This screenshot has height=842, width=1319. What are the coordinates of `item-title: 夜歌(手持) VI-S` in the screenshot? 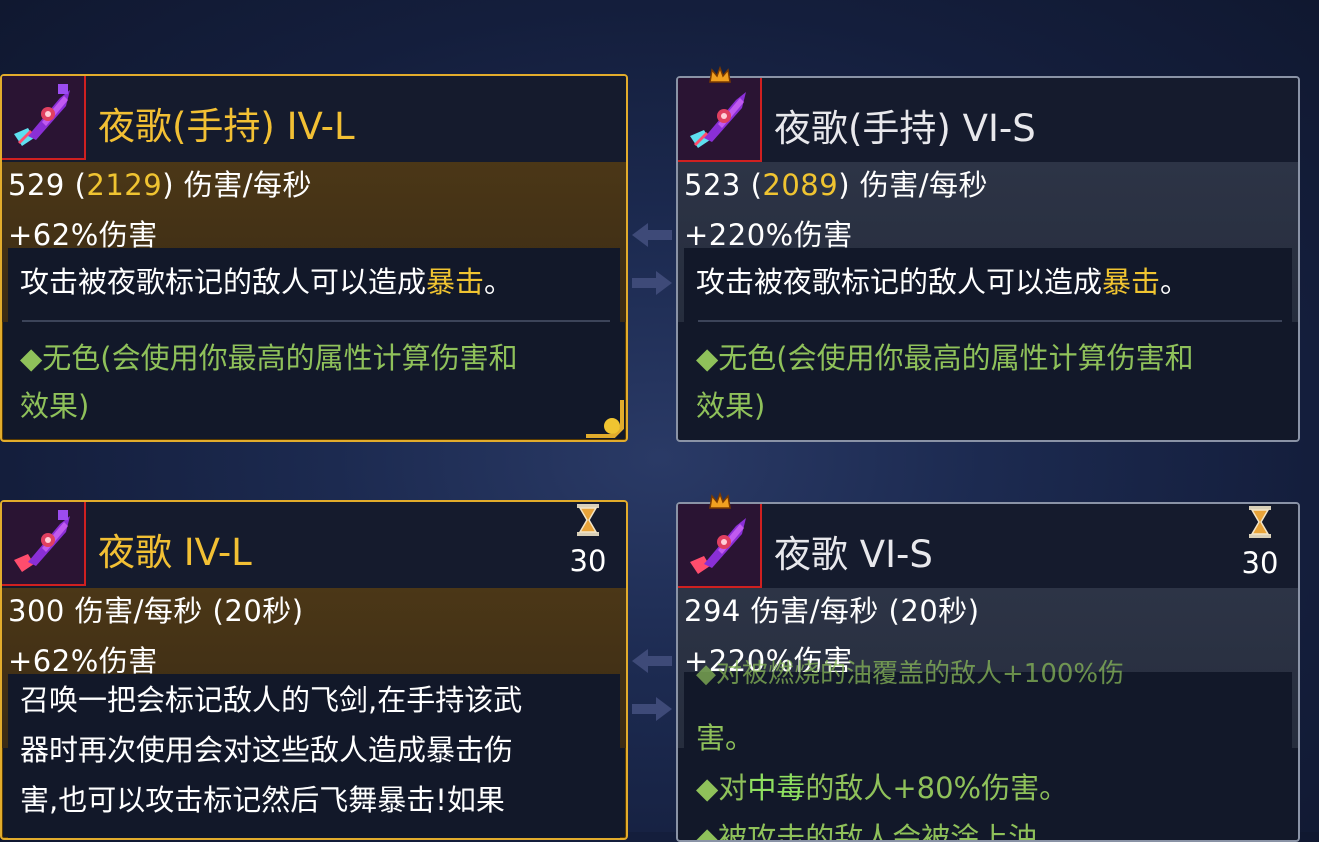 It's located at (905, 128).